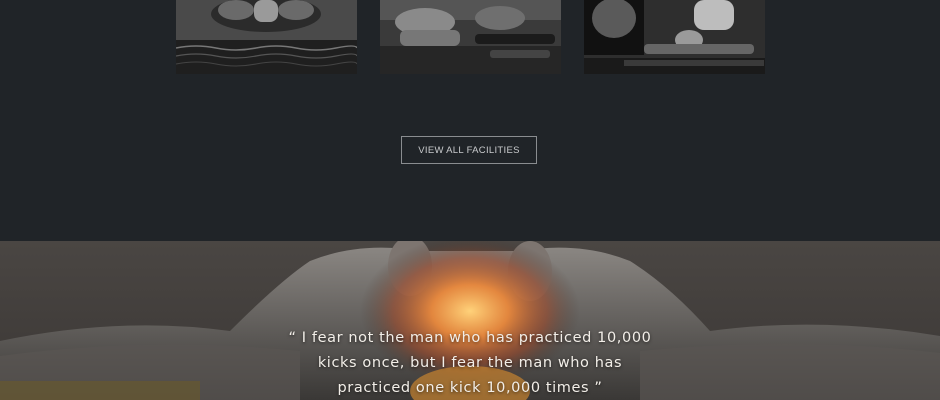 The height and width of the screenshot is (400, 940). I want to click on facility-thumbnail-pilates, so click(674, 37).